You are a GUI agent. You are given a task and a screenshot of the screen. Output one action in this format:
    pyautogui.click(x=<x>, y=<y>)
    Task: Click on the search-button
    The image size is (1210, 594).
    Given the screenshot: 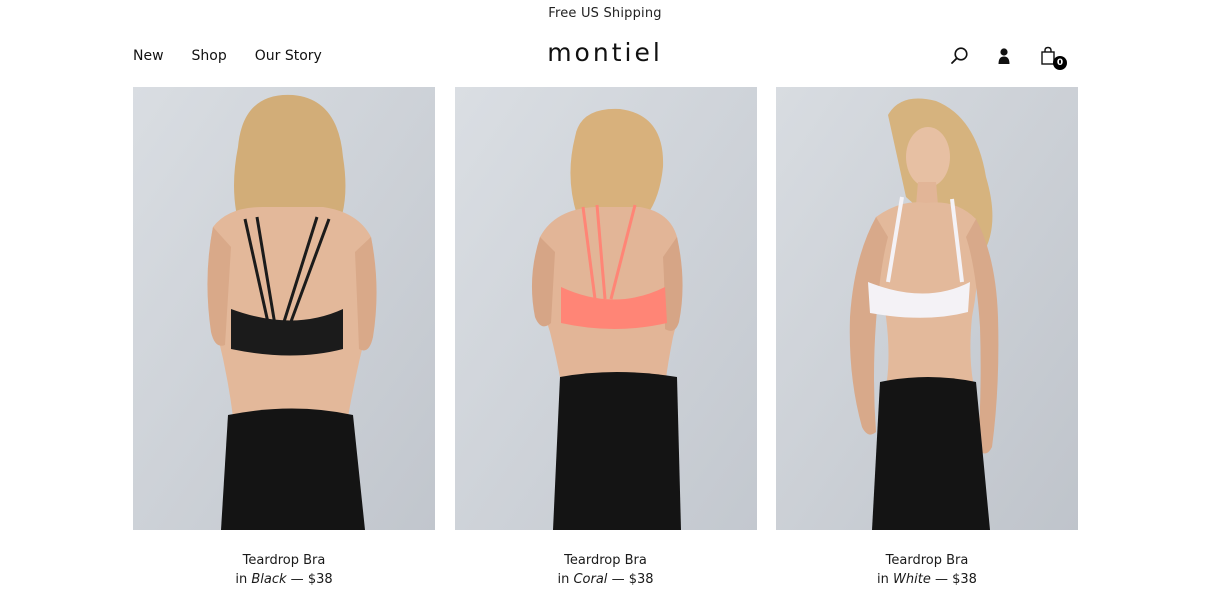 What is the action you would take?
    pyautogui.click(x=962, y=58)
    